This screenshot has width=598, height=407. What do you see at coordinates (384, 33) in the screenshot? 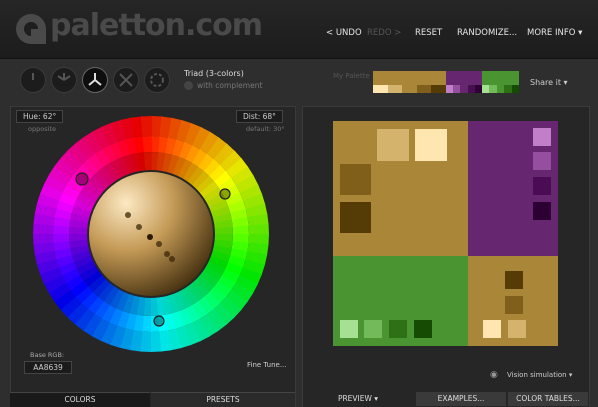
I see `redo-button: REDO >` at bounding box center [384, 33].